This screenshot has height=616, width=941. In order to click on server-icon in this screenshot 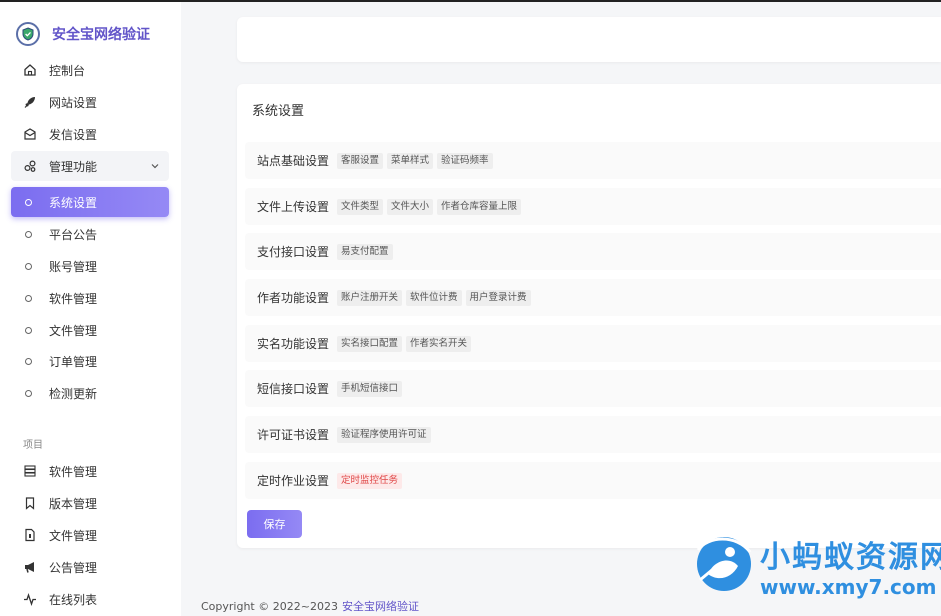, I will do `click(30, 471)`.